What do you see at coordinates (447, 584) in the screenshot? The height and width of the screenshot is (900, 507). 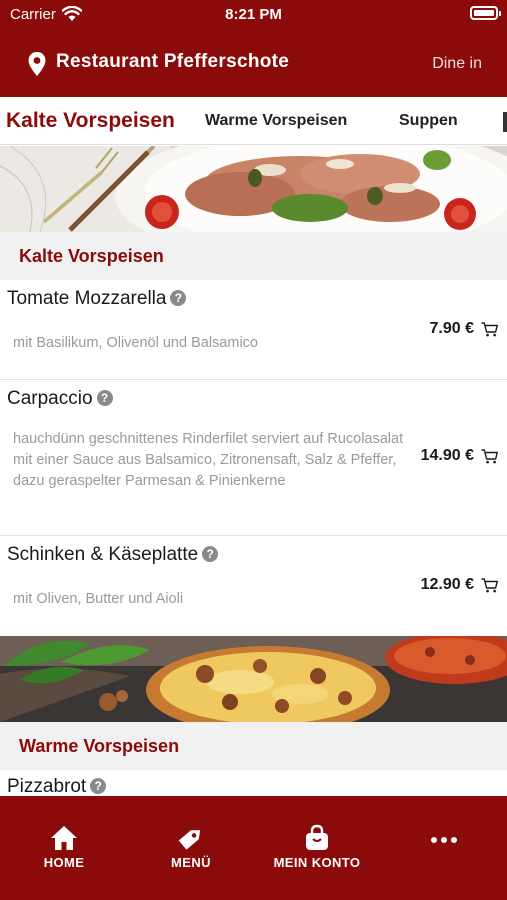 I see `item-price: 12.90 €` at bounding box center [447, 584].